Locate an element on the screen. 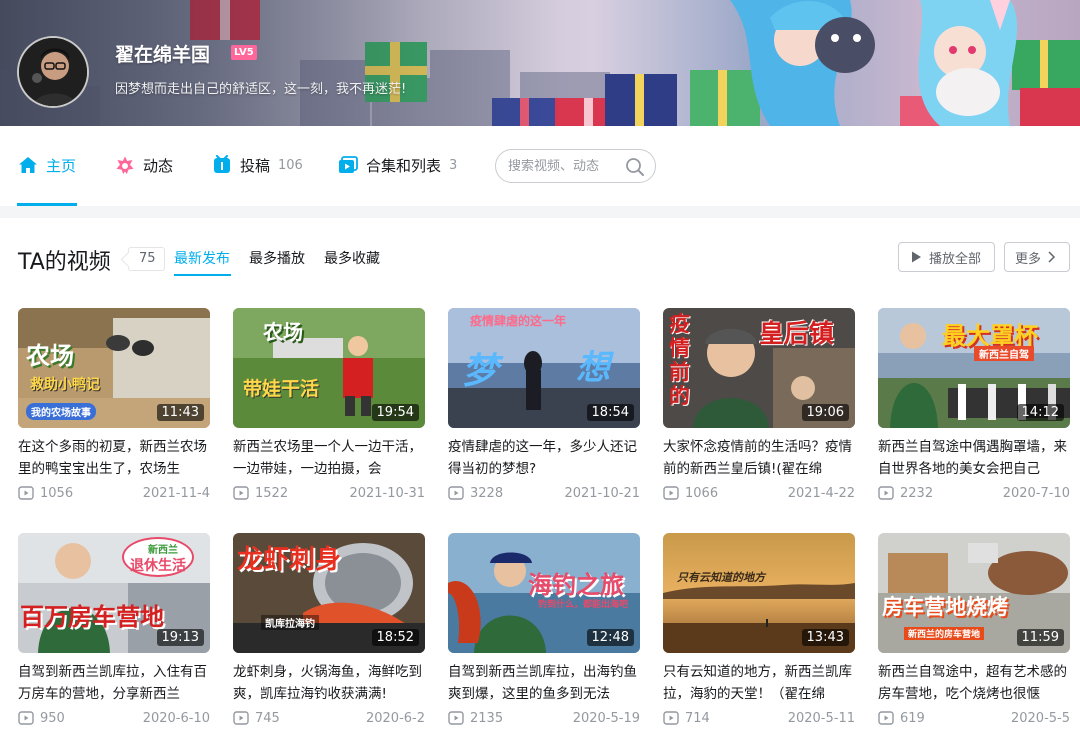 Image resolution: width=1080 pixels, height=733 pixels. more-button: 更多 is located at coordinates (1037, 257).